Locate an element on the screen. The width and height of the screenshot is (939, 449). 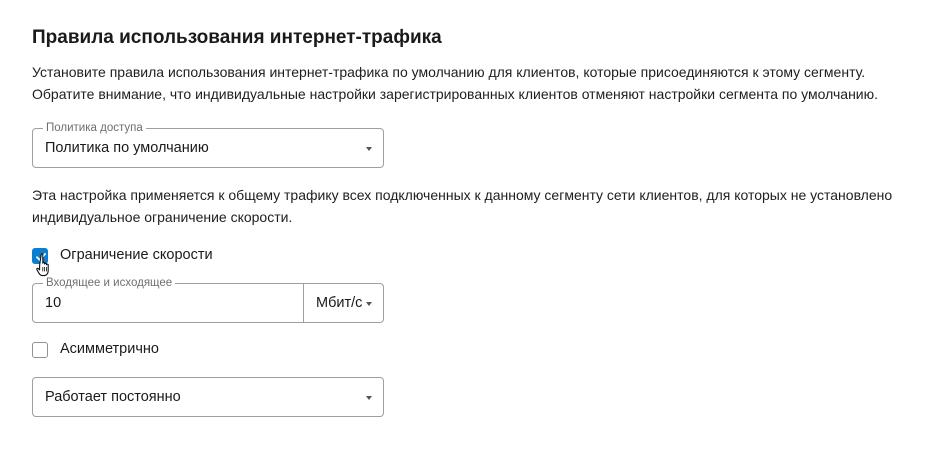
asymmetric-checkbox is located at coordinates (40, 350).